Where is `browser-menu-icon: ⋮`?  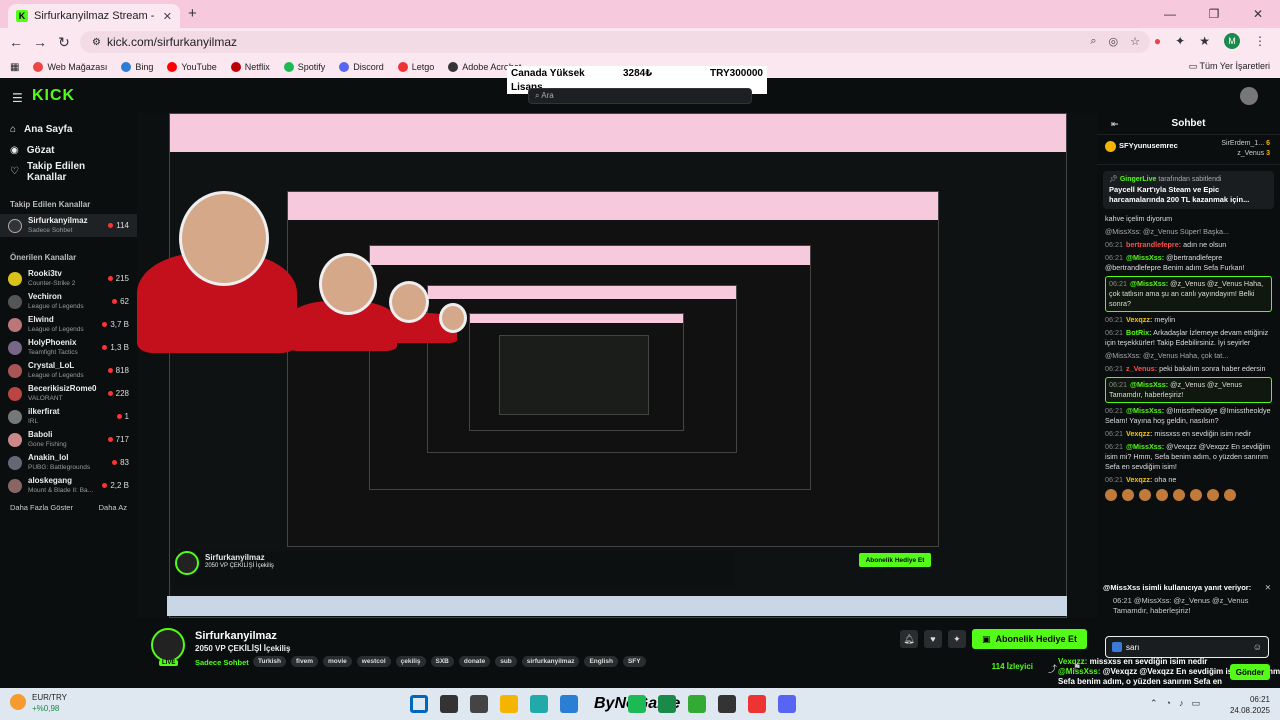
browser-menu-icon: ⋮ is located at coordinates (1260, 41).